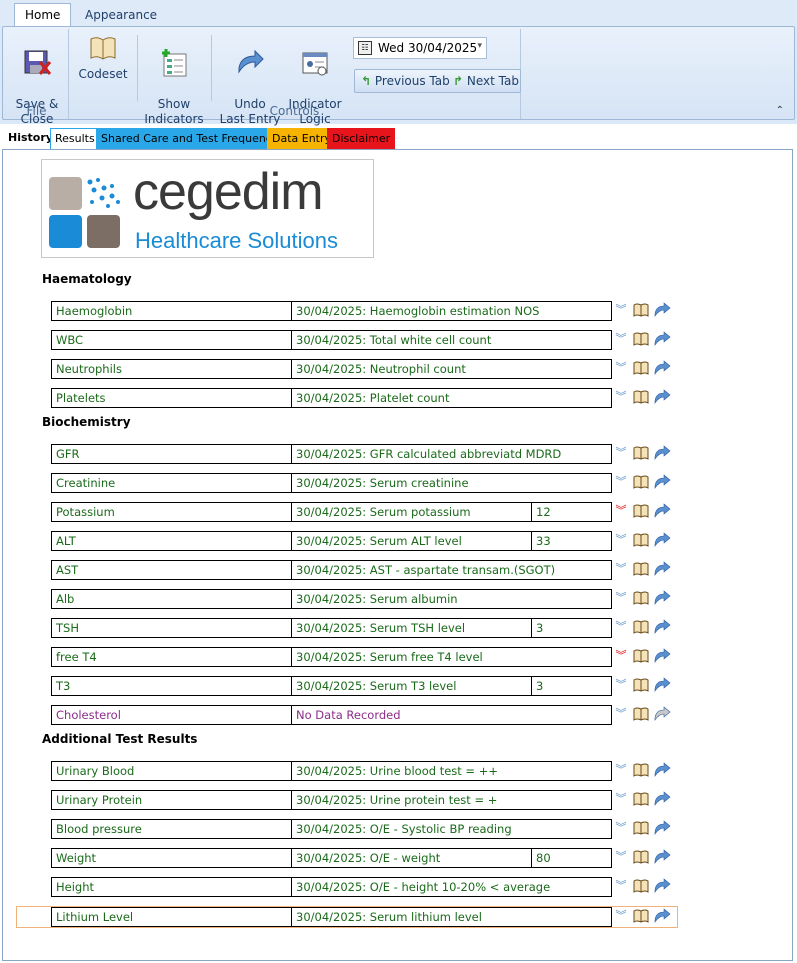  I want to click on test-result: 30/04/2025: O/E - Systolic BP reading, so click(451, 829).